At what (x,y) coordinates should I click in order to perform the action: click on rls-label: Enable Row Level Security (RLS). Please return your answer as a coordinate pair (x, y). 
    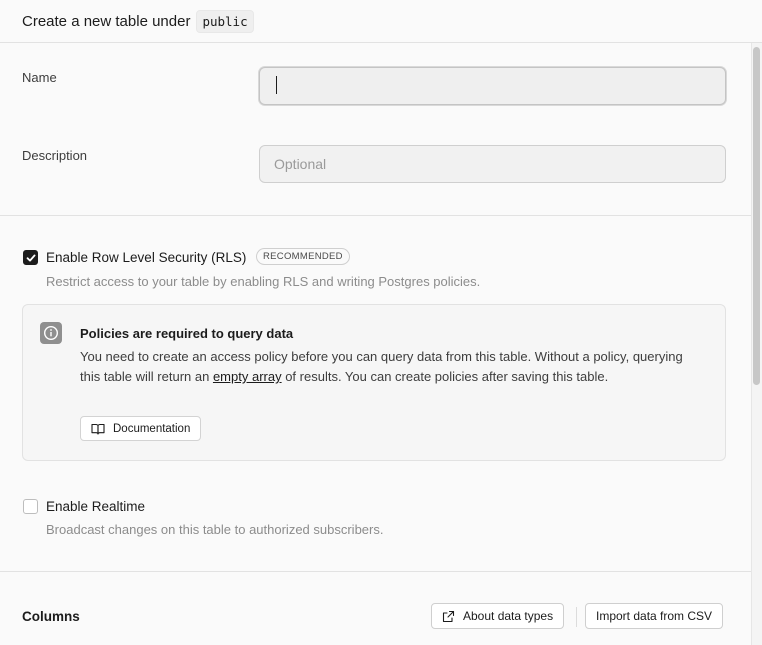
    Looking at the image, I should click on (146, 257).